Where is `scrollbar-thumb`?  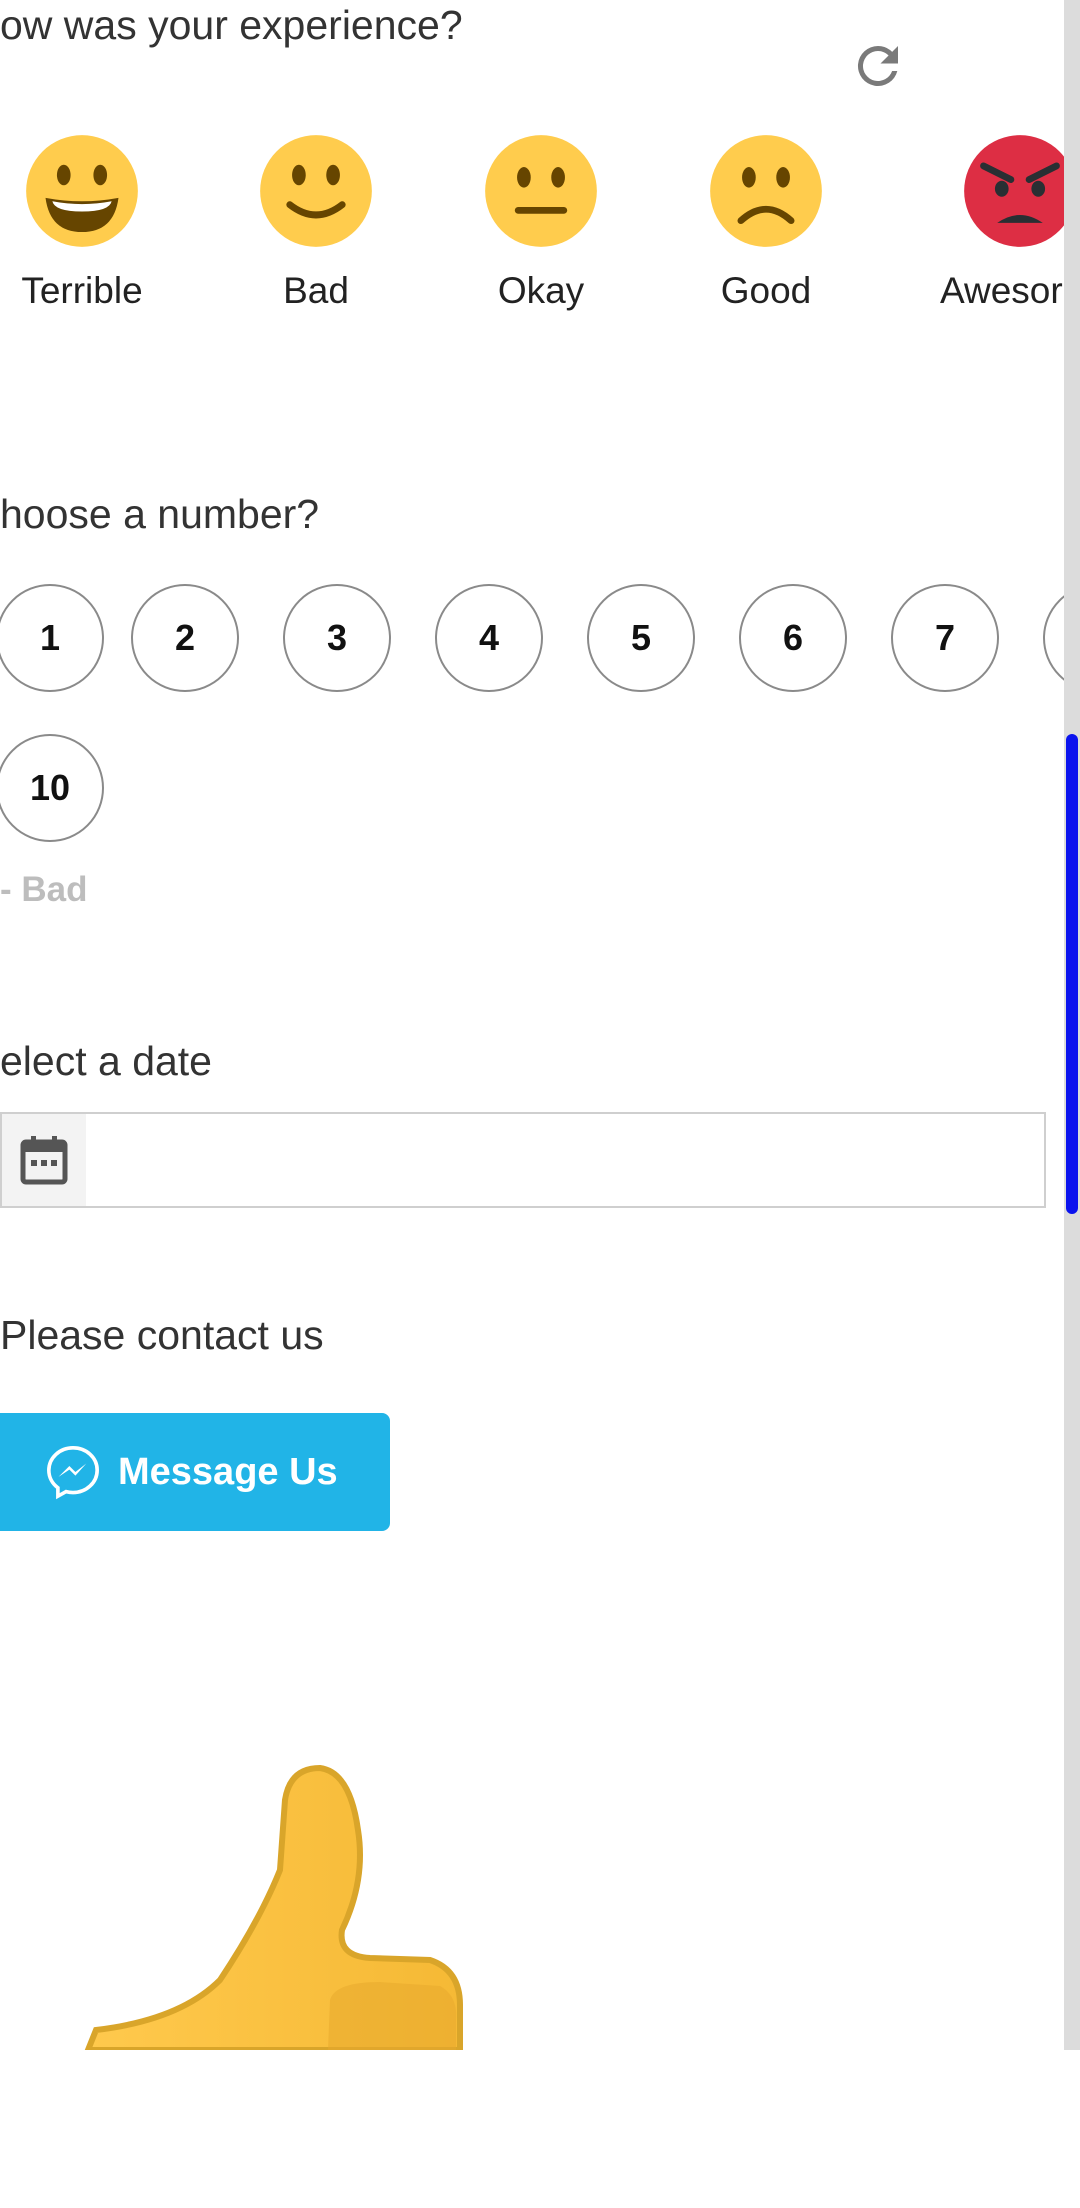
scrollbar-thumb is located at coordinates (1072, 974).